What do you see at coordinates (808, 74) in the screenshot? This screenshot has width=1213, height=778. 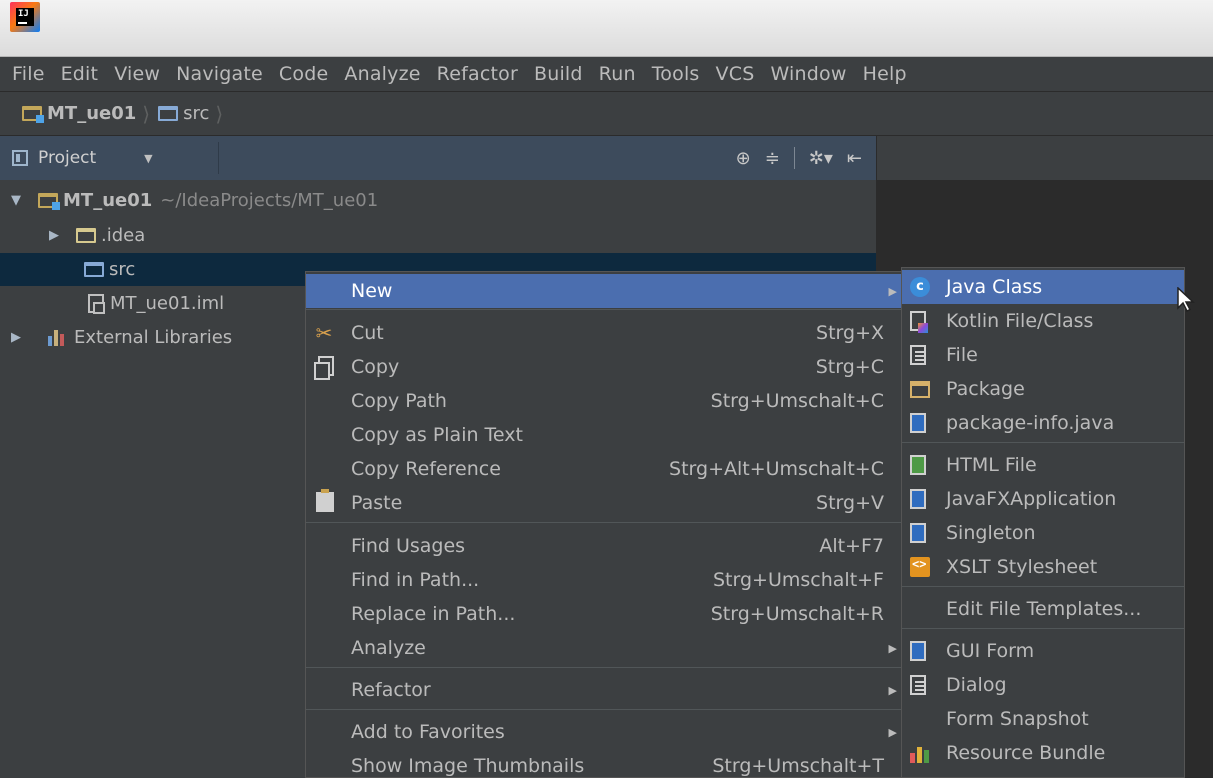 I see `menu-window: Window` at bounding box center [808, 74].